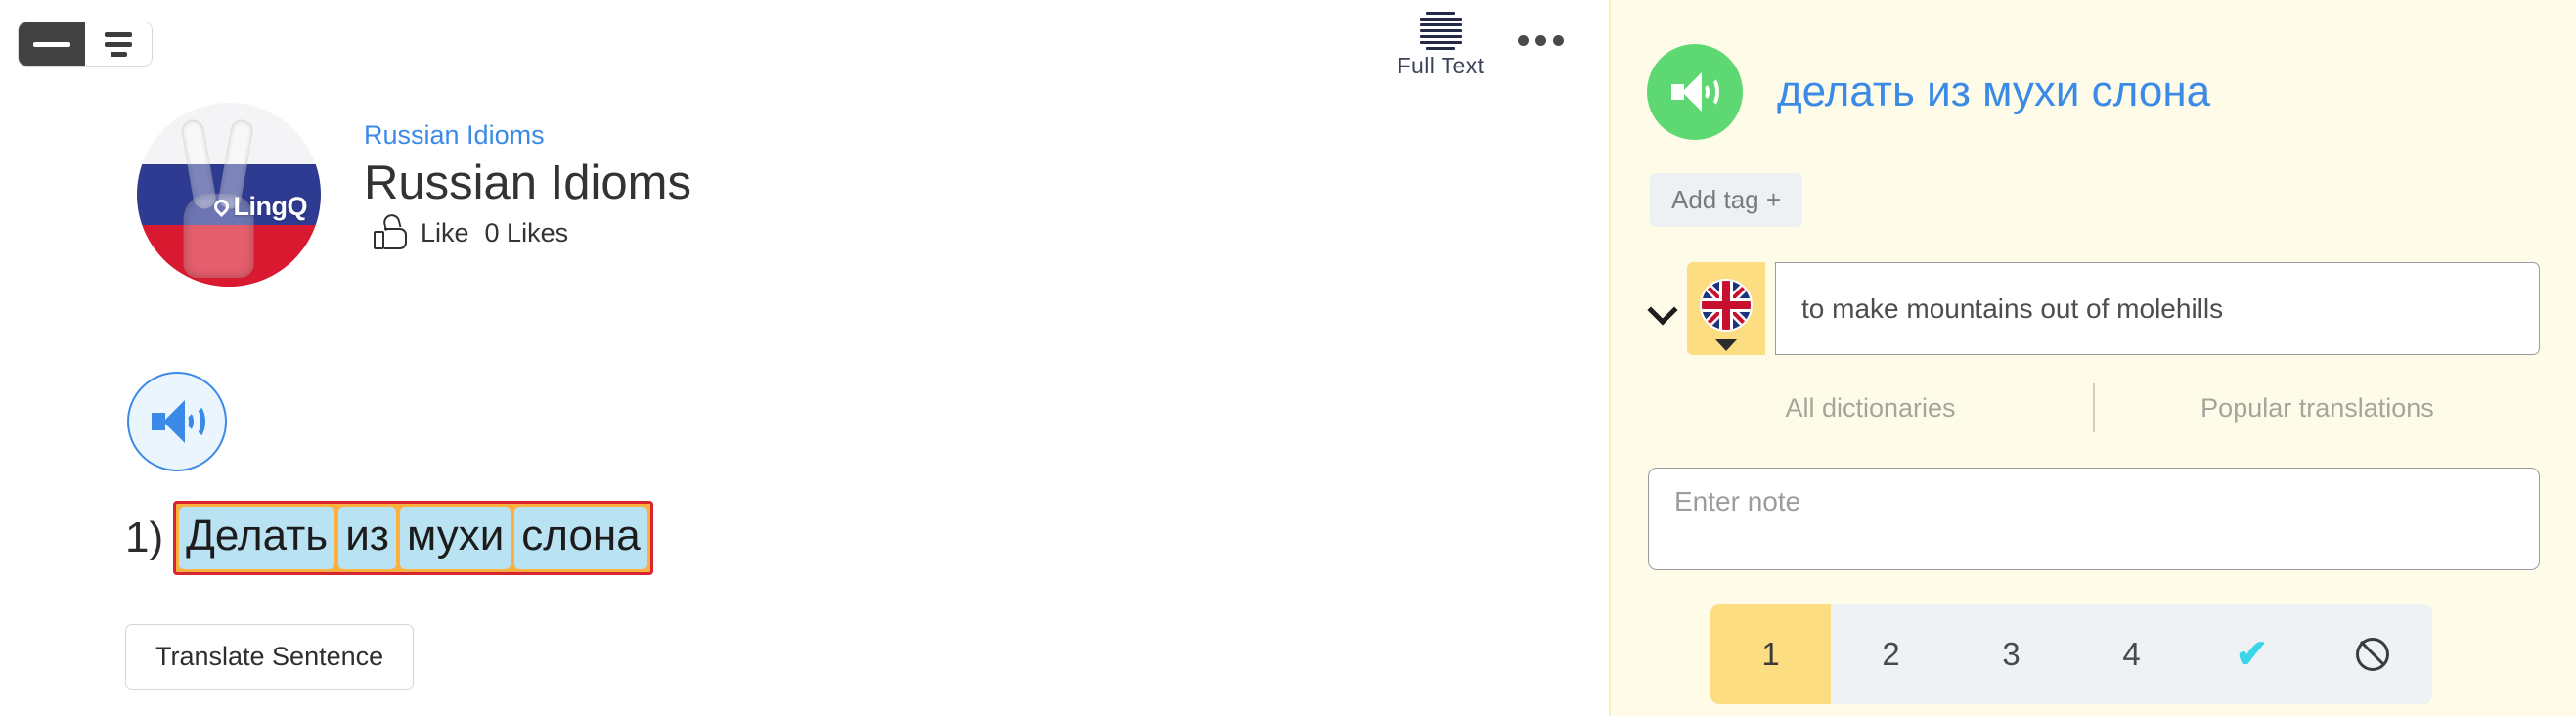 This screenshot has height=716, width=2576. Describe the element at coordinates (2157, 308) in the screenshot. I see `translation-input: to make mountains out of molehills` at that location.